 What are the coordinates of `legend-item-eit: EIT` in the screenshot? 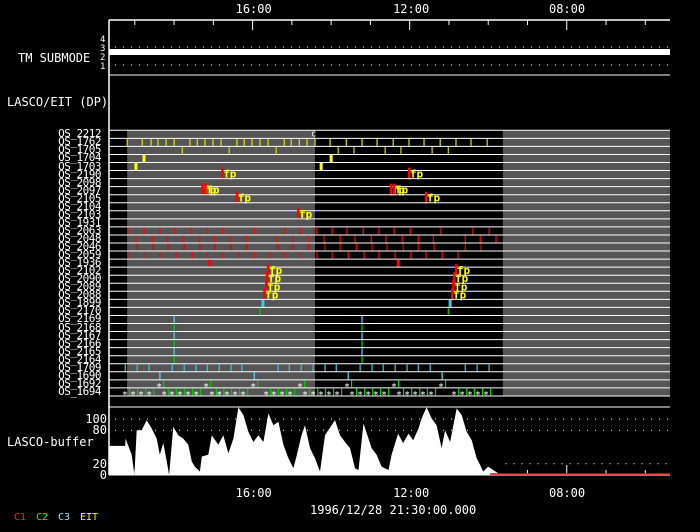 It's located at (89, 517).